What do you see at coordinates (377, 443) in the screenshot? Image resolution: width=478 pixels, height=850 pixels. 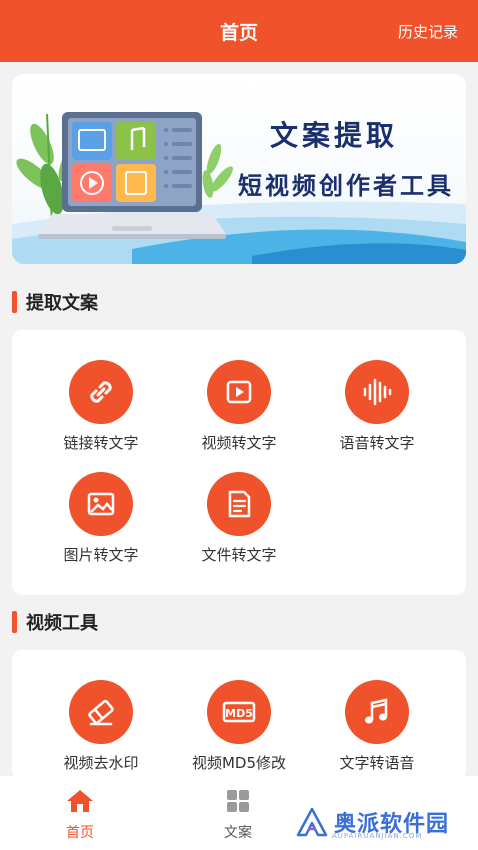 I see `tool-label: 语音转文字` at bounding box center [377, 443].